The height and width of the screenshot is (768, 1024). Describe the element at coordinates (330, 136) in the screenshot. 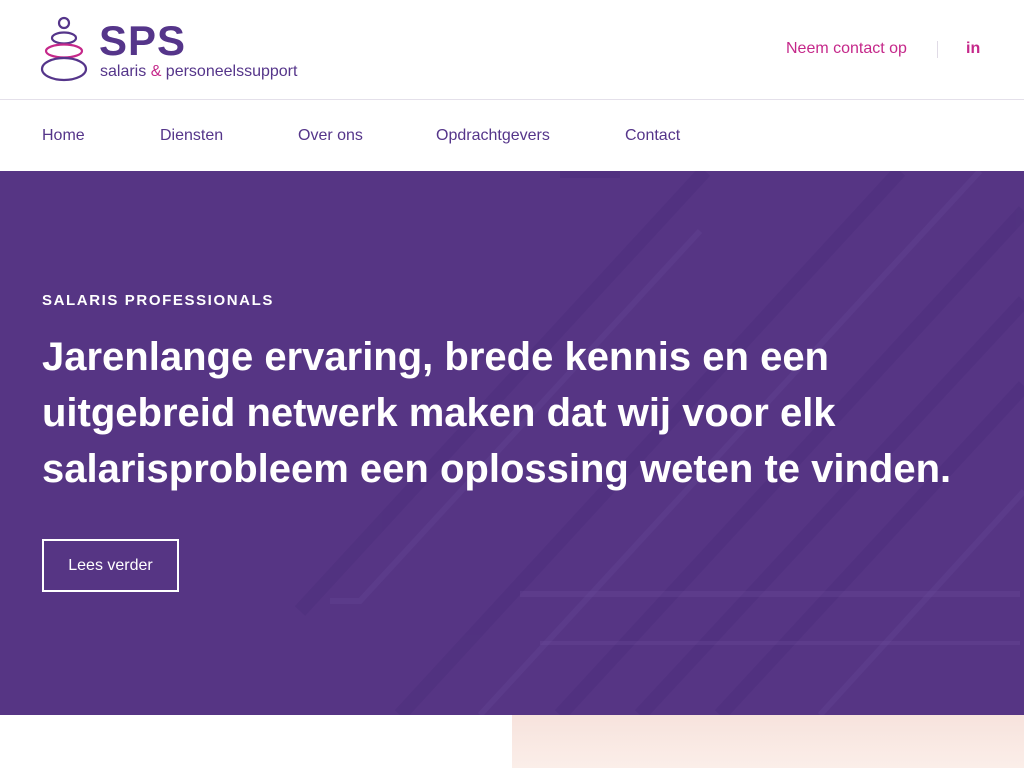

I see `nav-item-over-ons: Over ons` at that location.